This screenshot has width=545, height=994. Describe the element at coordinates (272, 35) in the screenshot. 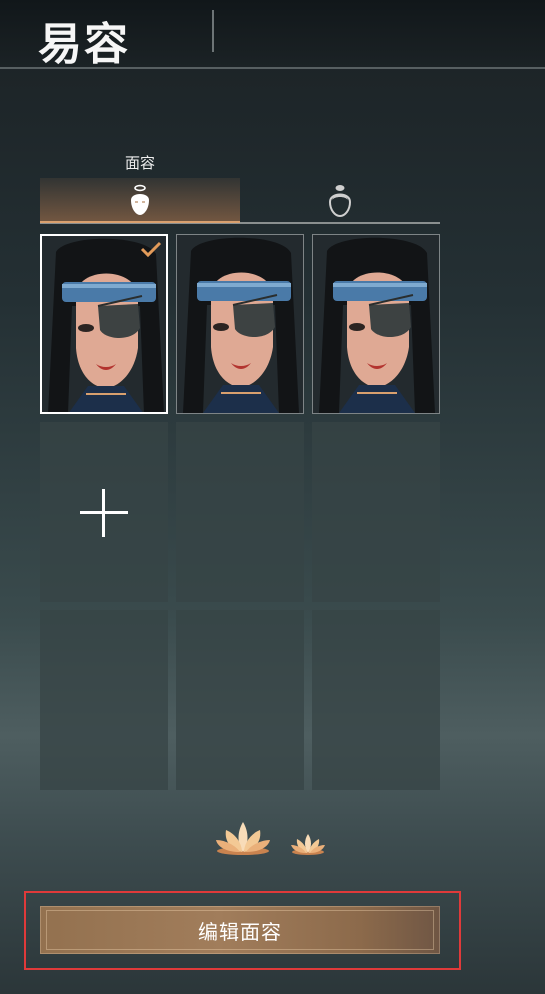

I see `top-bar: 易容` at that location.